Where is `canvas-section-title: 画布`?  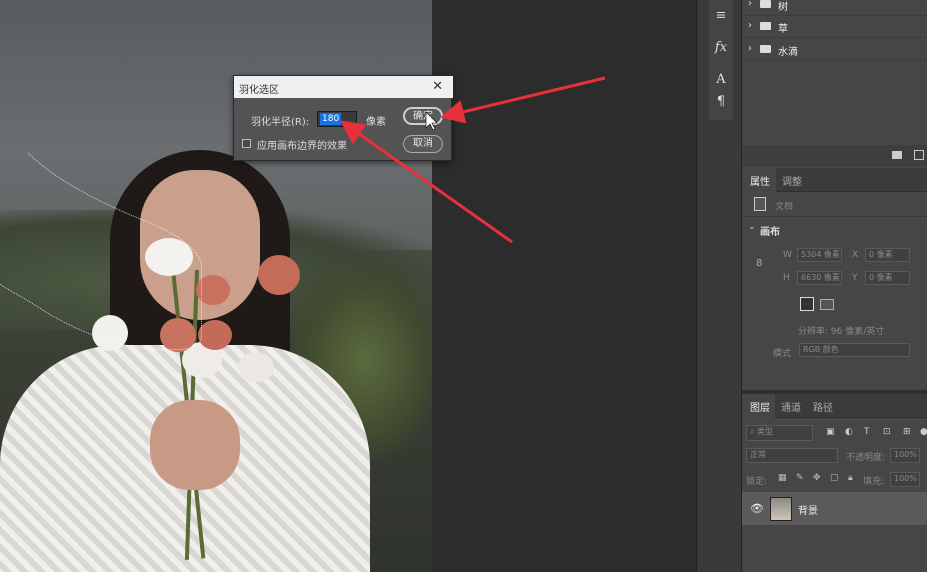
canvas-section-title: 画布 is located at coordinates (770, 232).